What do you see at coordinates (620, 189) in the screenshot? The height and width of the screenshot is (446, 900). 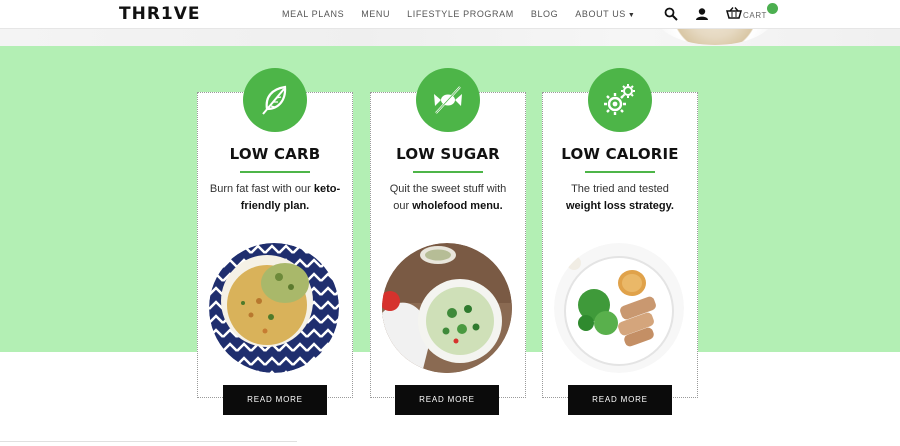 I see `card-description-text: The tried and tested` at bounding box center [620, 189].